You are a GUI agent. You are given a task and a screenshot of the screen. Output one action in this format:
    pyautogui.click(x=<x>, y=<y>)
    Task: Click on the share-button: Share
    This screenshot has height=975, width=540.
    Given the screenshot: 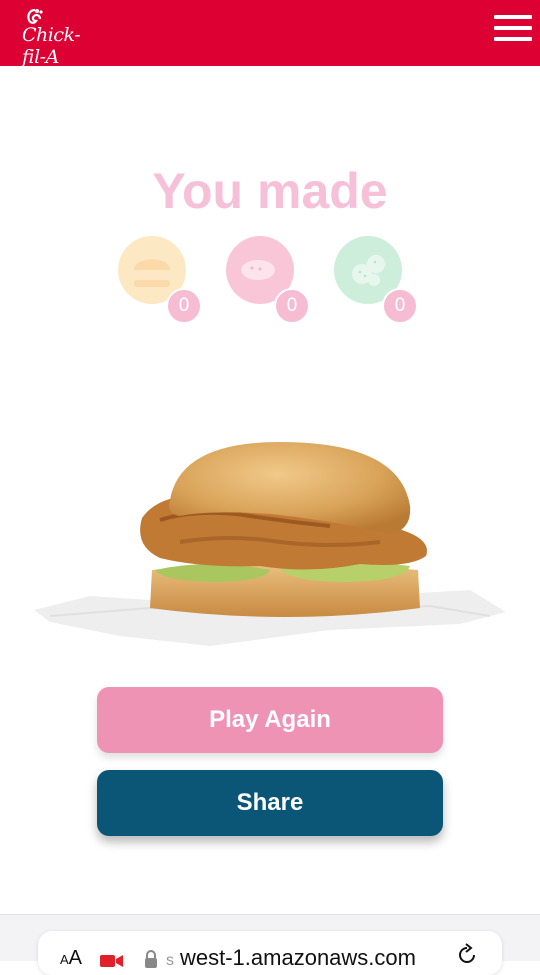 What is the action you would take?
    pyautogui.click(x=270, y=803)
    